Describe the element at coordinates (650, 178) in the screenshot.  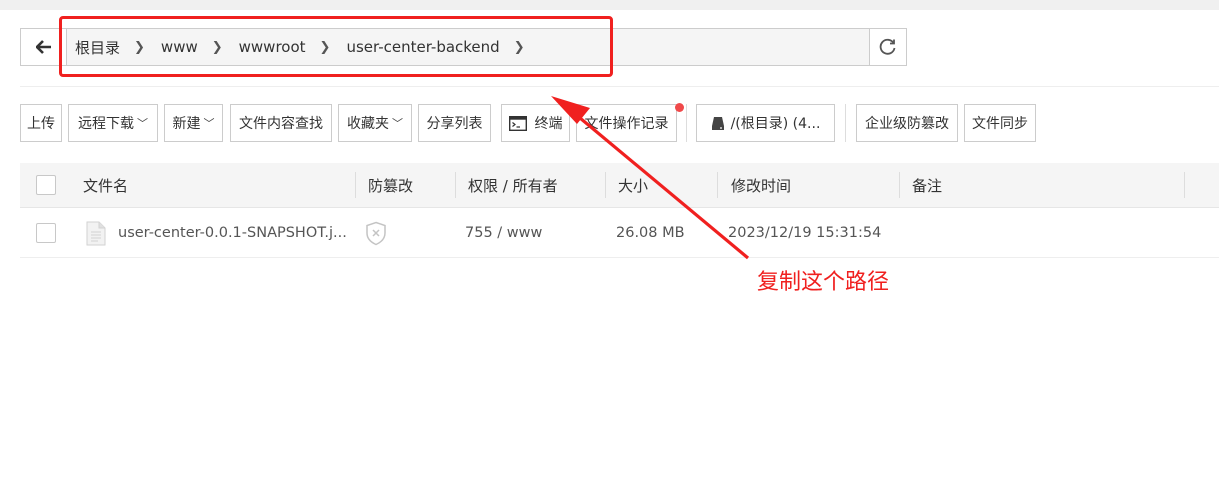
I see `annotation-arrow` at that location.